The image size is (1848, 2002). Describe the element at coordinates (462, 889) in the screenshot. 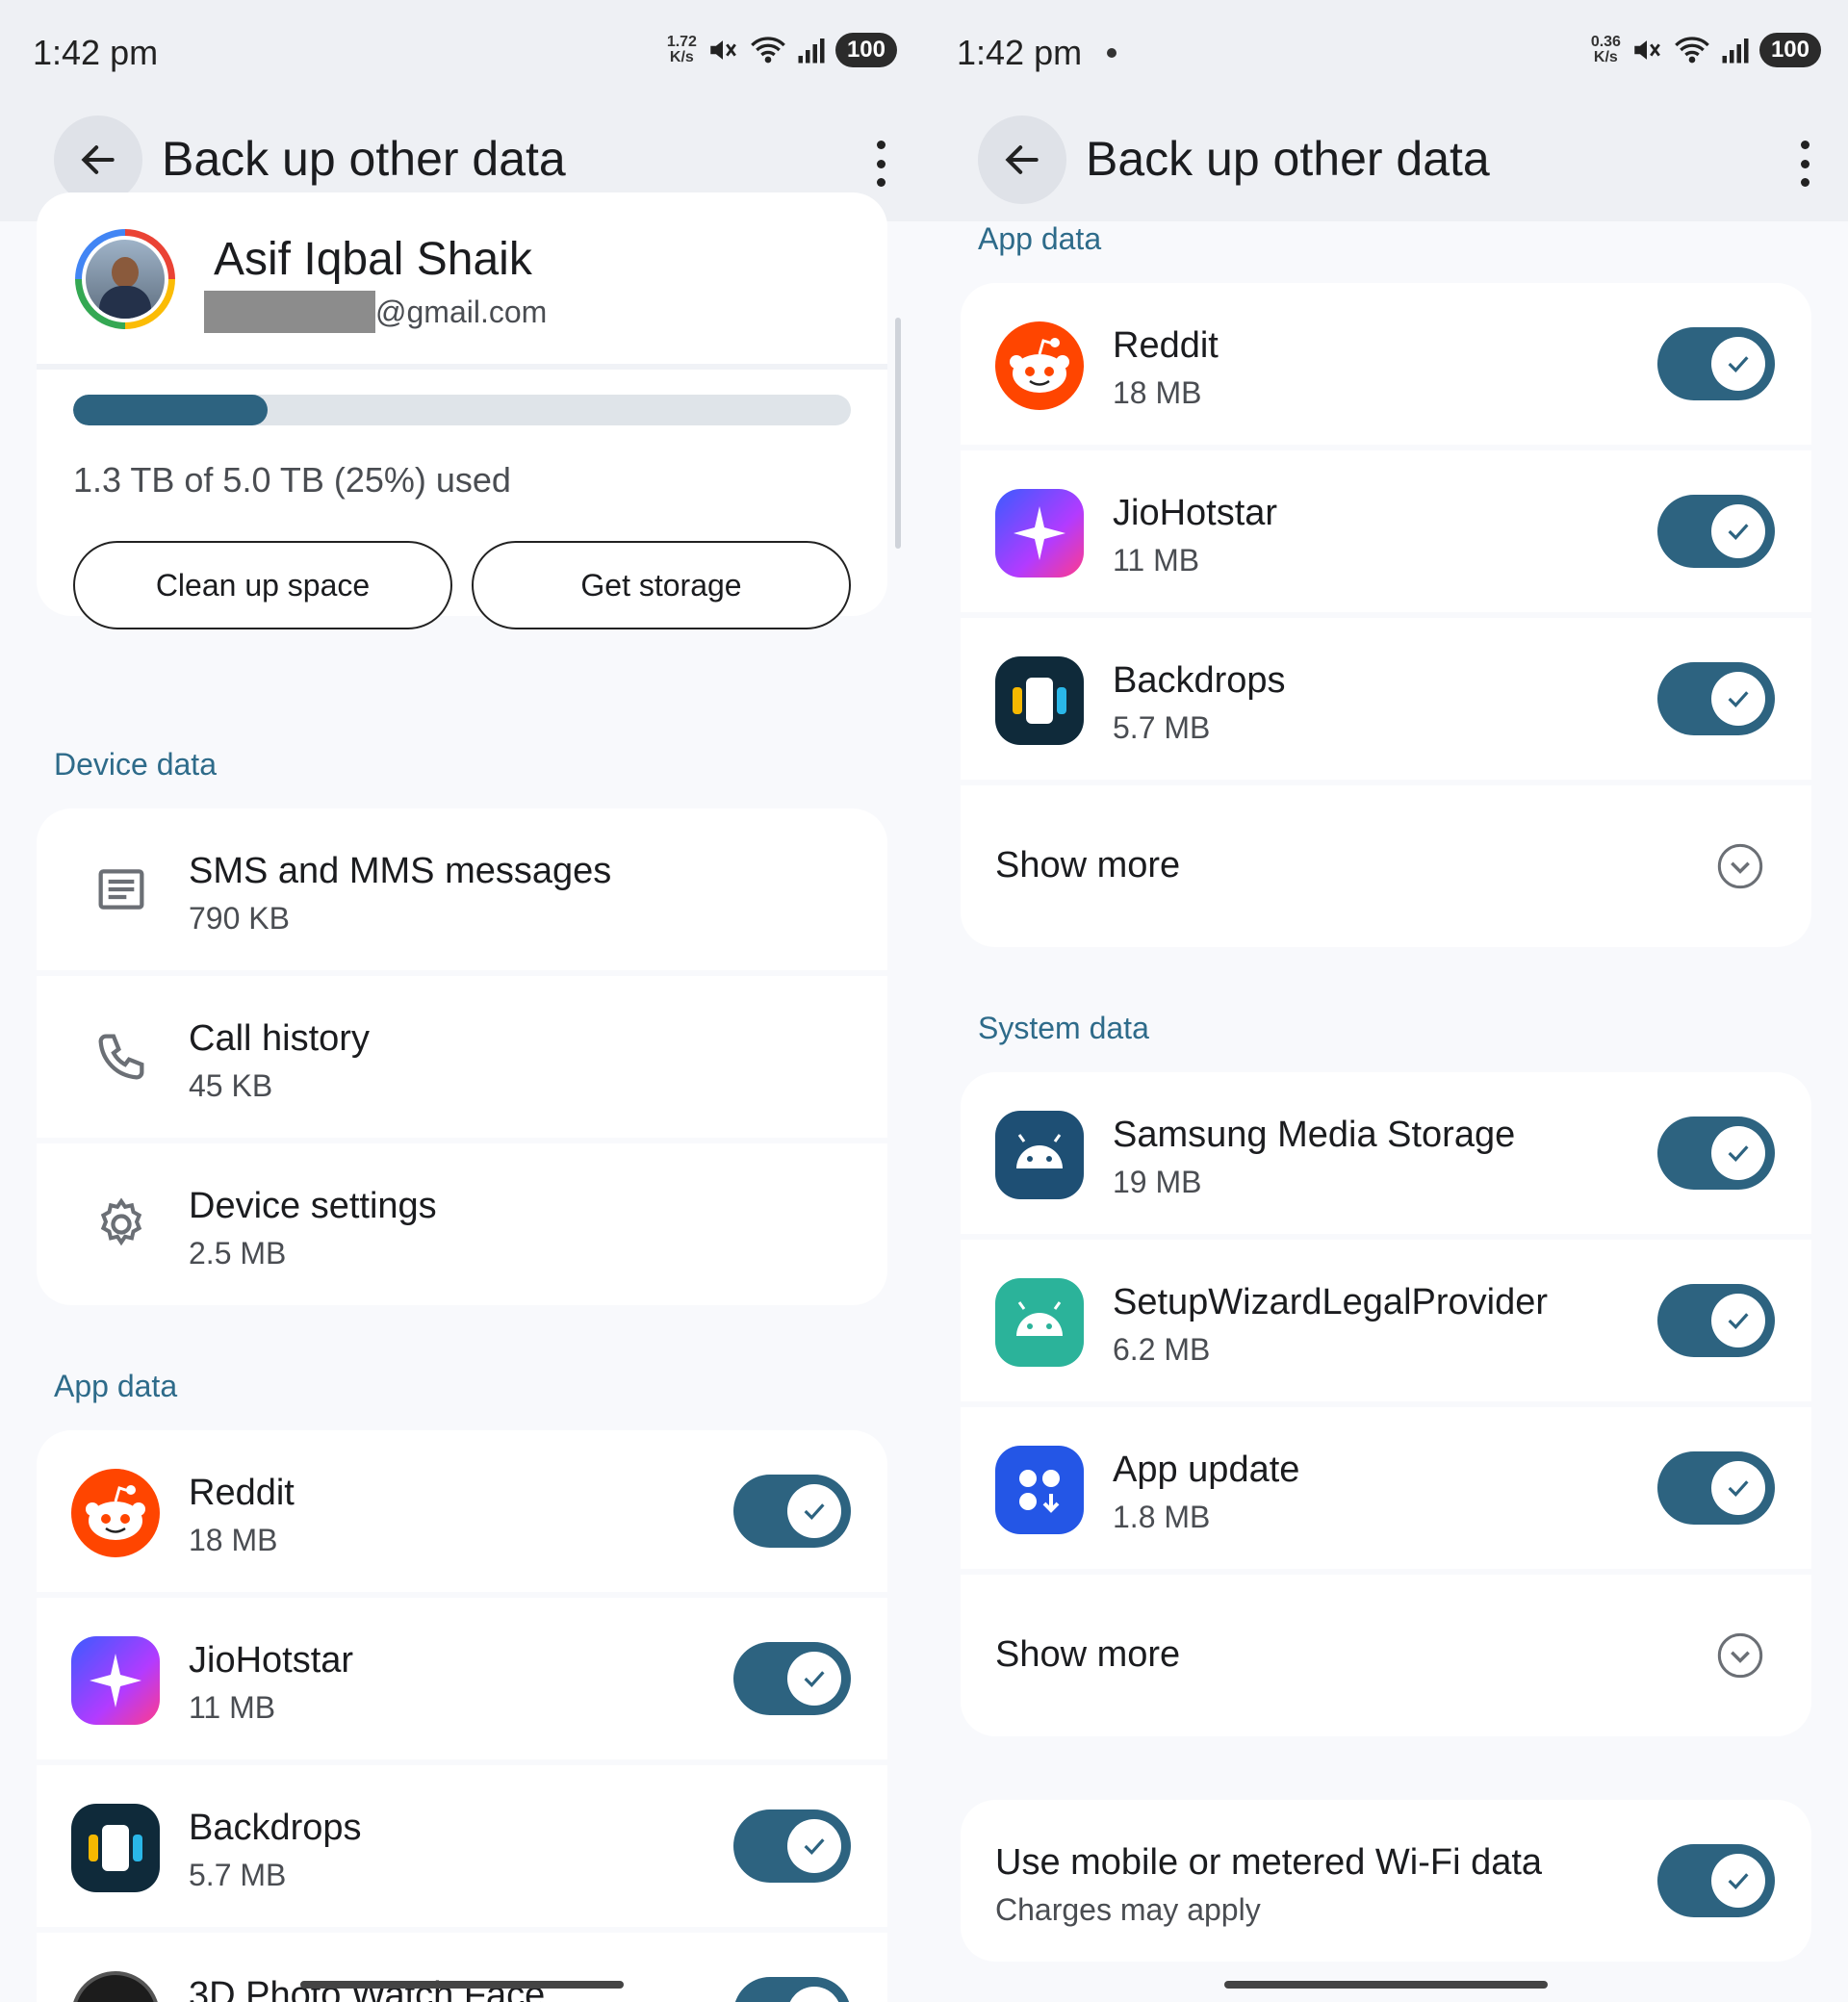

I see `device-item-sms: SMS and MMS messages 790 KB` at that location.